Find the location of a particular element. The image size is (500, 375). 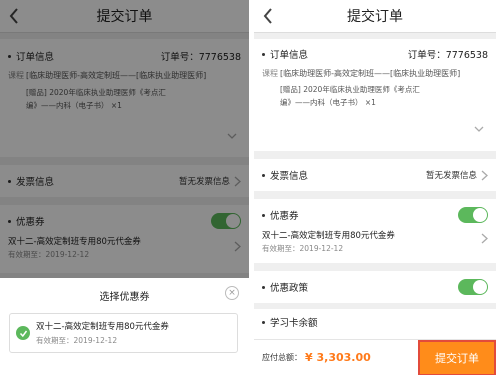

policy-card: 优惠政策 is located at coordinates (375, 287).